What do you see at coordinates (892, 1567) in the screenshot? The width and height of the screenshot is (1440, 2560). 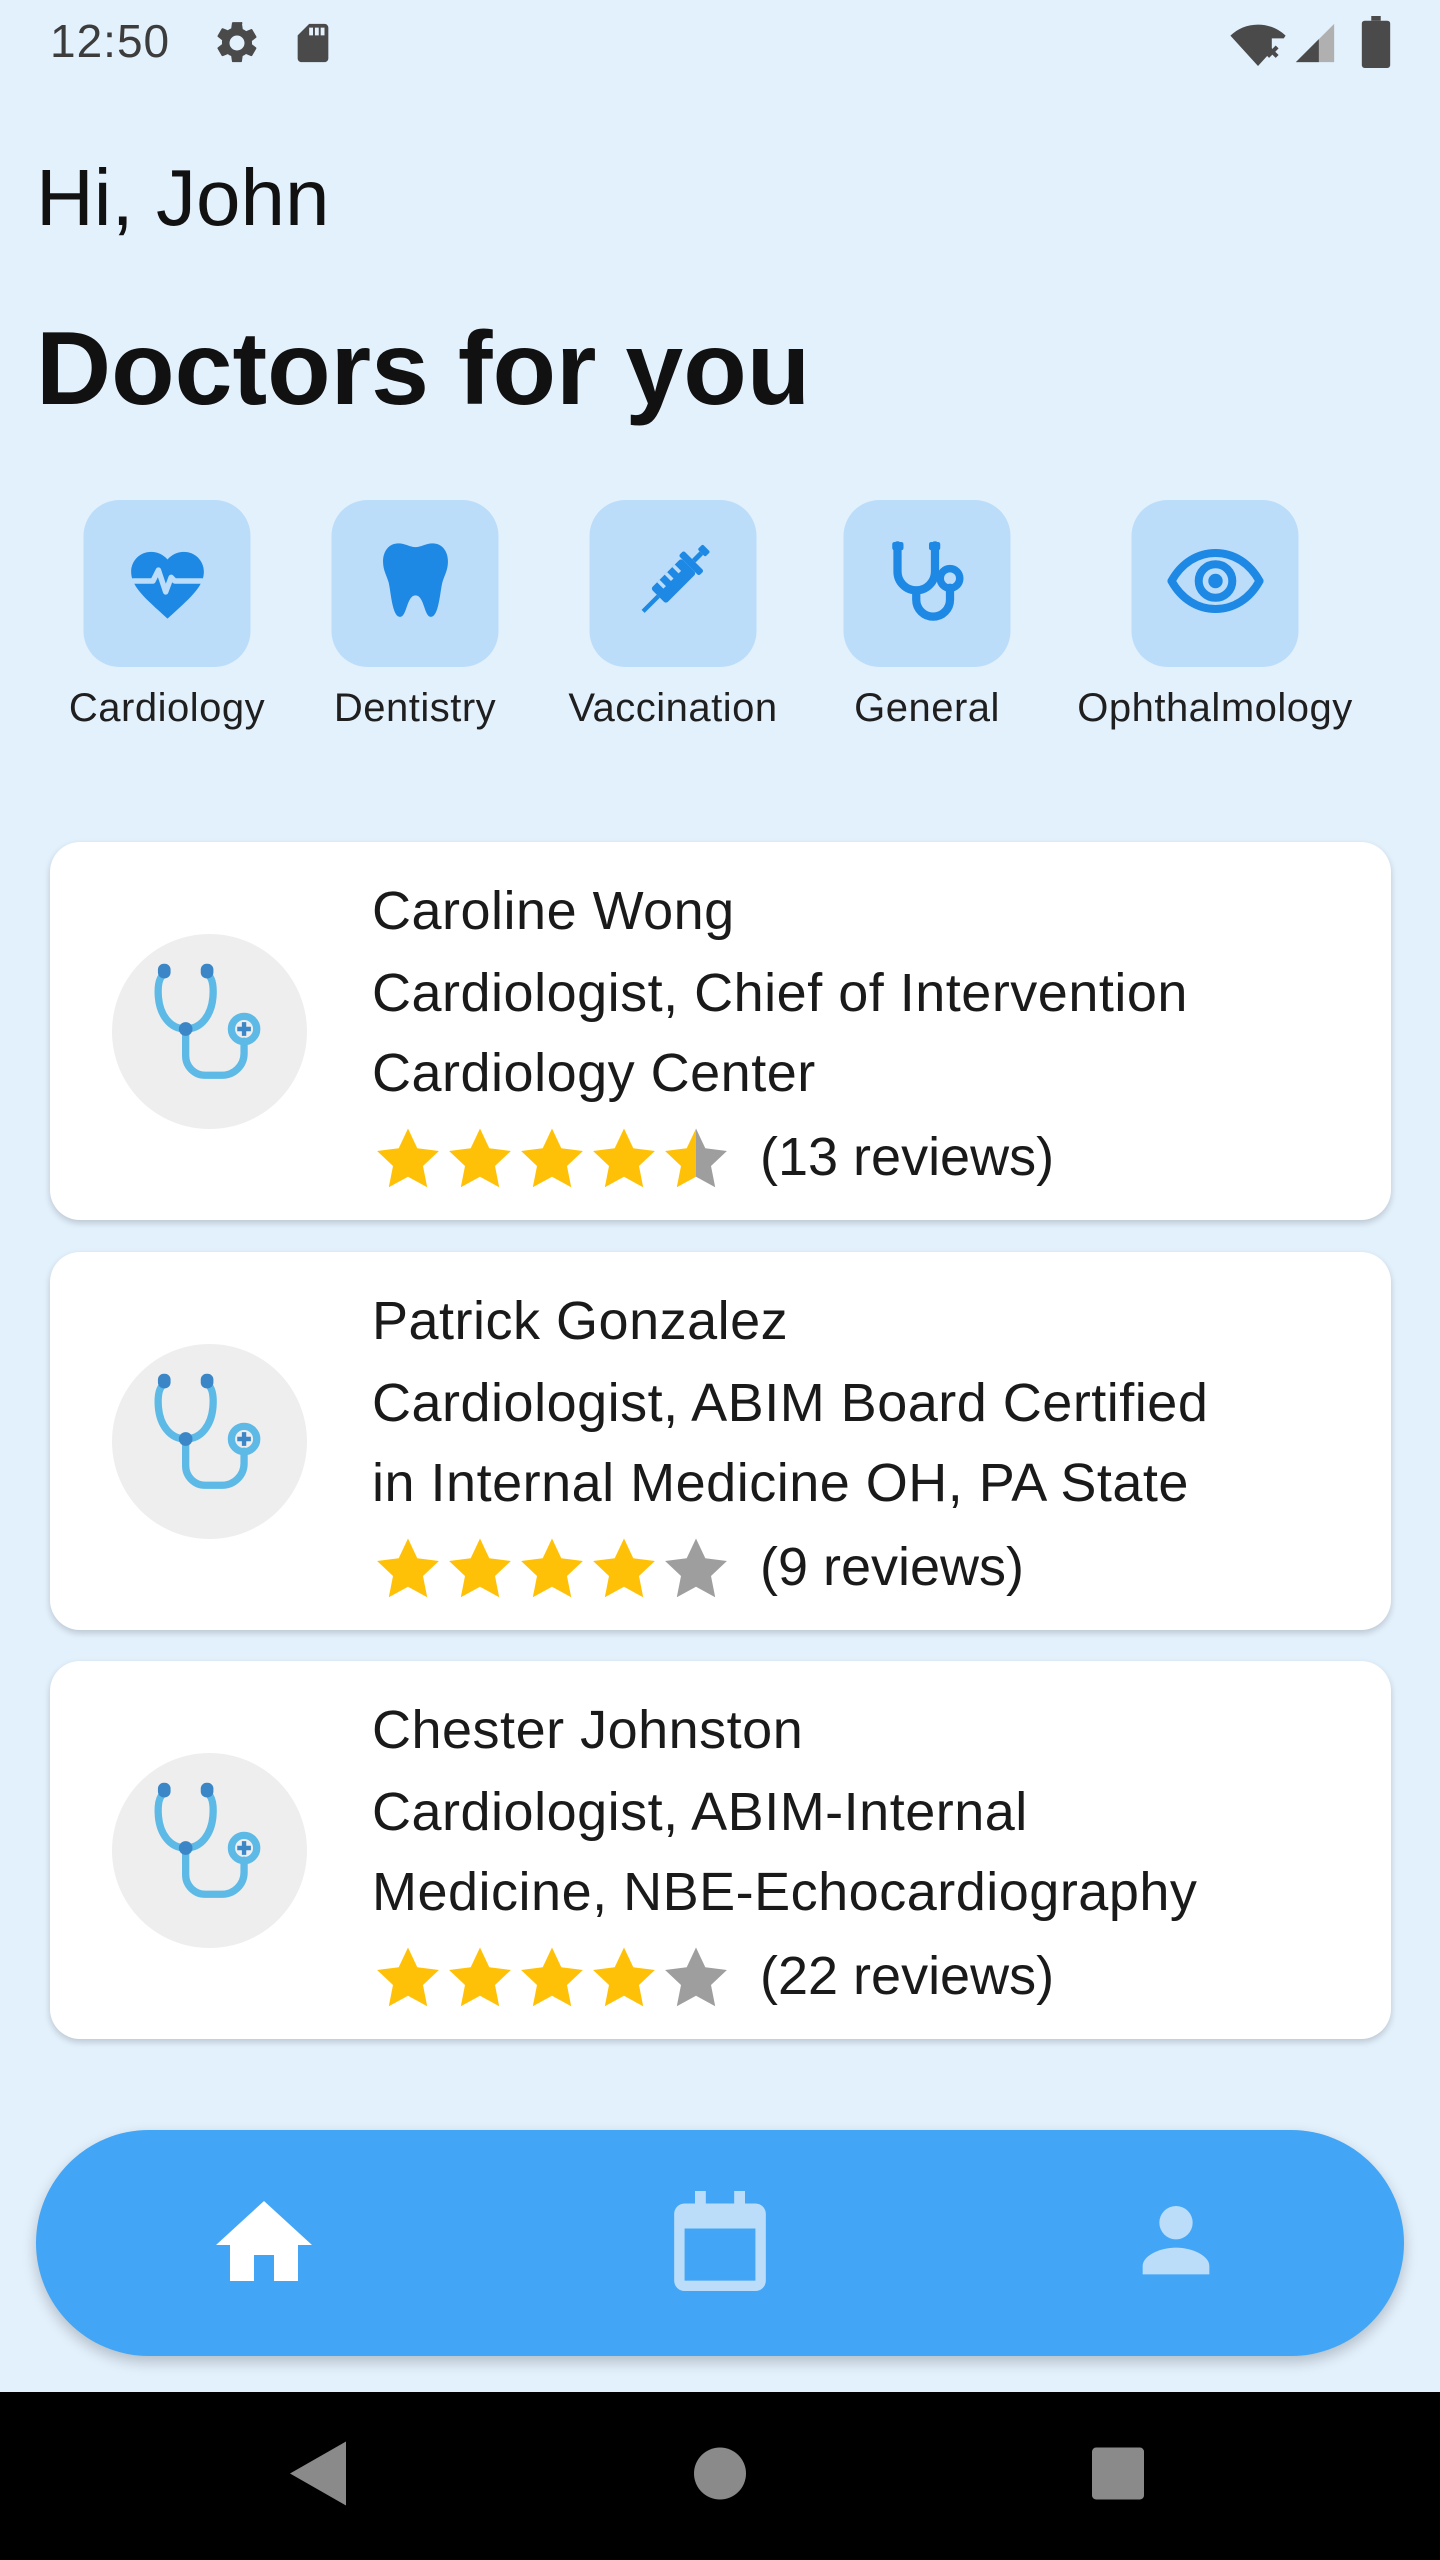 I see `review-count: (9 reviews)` at bounding box center [892, 1567].